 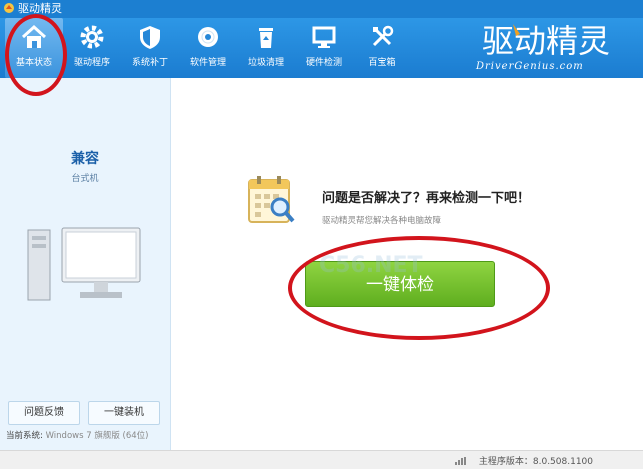 What do you see at coordinates (24, 436) in the screenshot?
I see `system-label: 当前系统:` at bounding box center [24, 436].